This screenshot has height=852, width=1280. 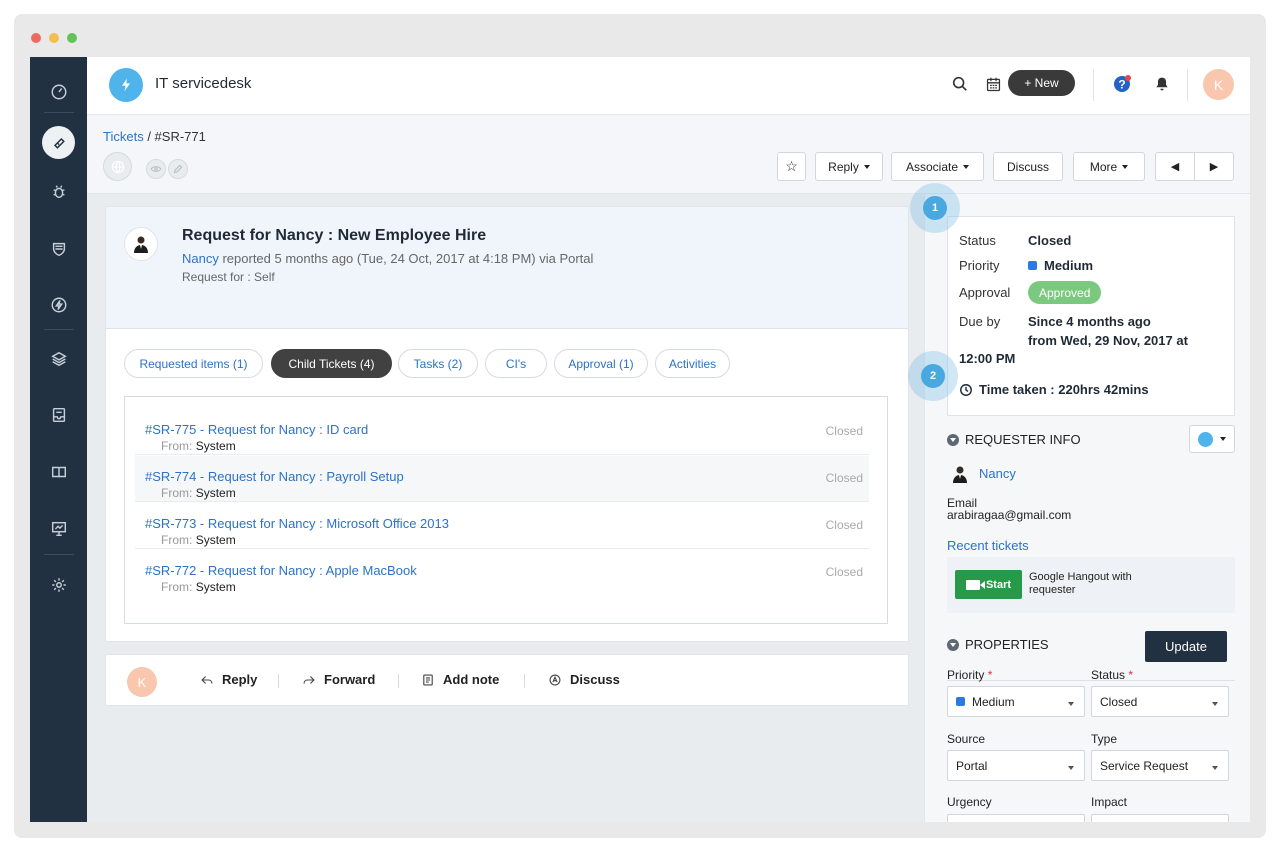 I want to click on tab-tasks: Tasks (2), so click(x=438, y=363).